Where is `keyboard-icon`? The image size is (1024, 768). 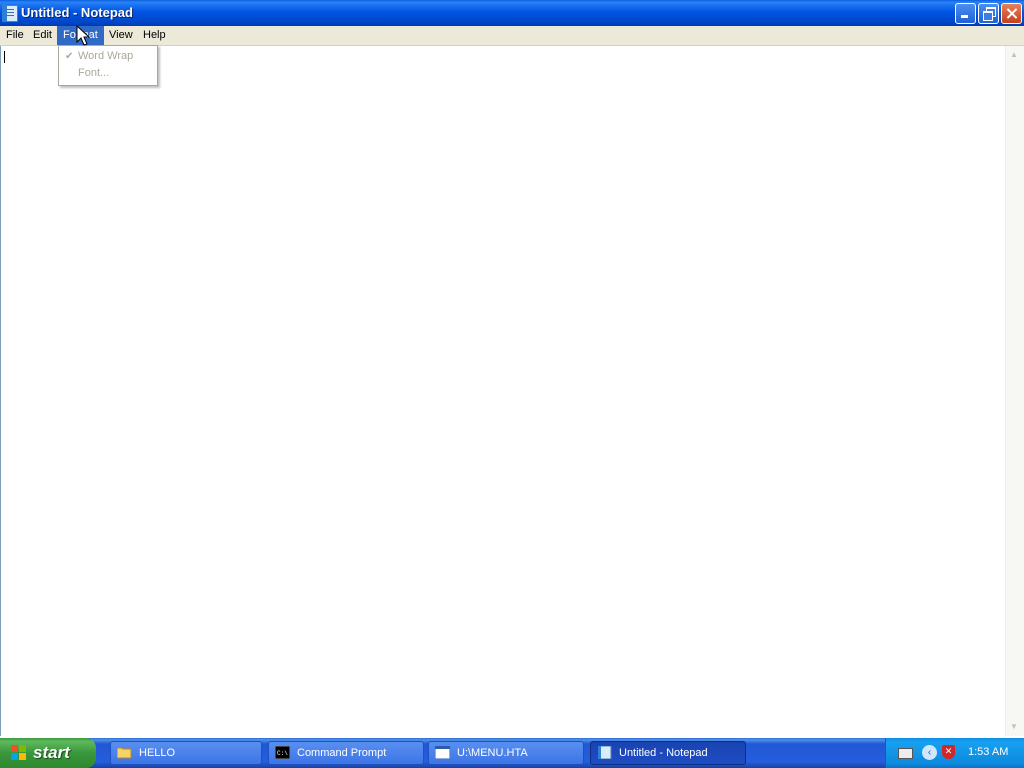 keyboard-icon is located at coordinates (905, 753).